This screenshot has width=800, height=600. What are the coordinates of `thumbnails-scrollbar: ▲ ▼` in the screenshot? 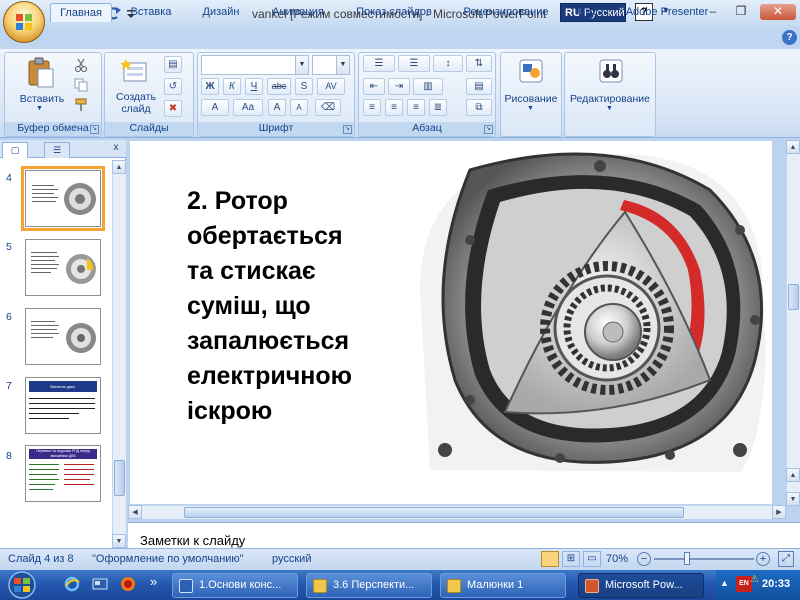 It's located at (119, 354).